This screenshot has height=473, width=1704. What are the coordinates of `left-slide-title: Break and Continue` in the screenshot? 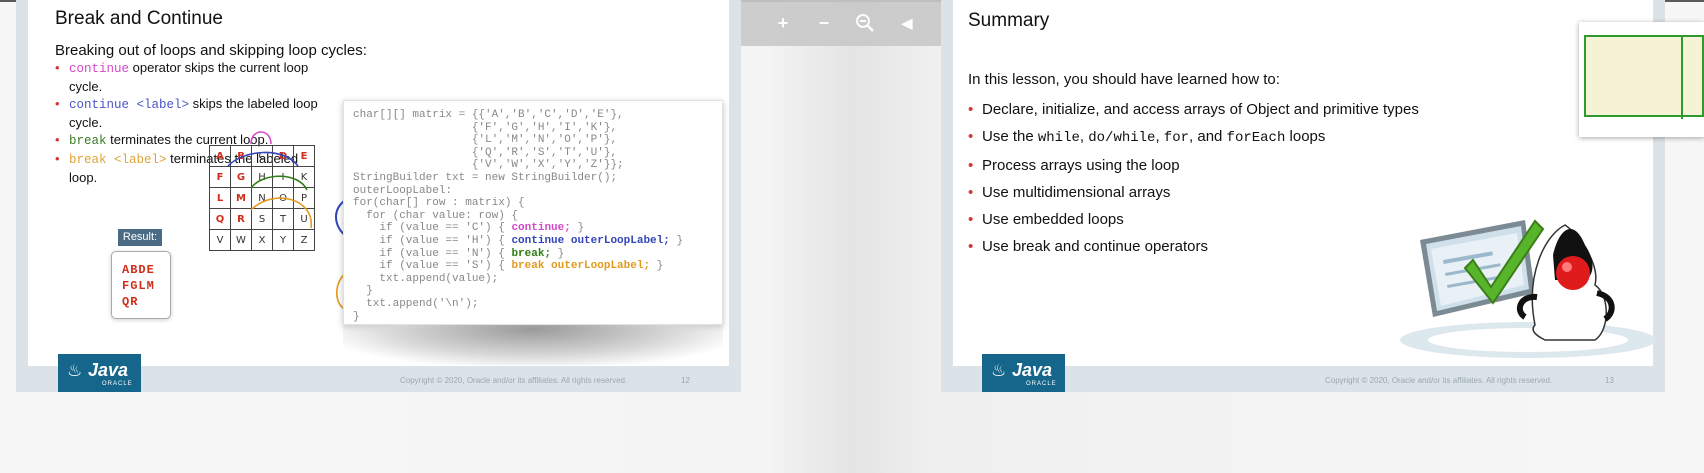 It's located at (139, 18).